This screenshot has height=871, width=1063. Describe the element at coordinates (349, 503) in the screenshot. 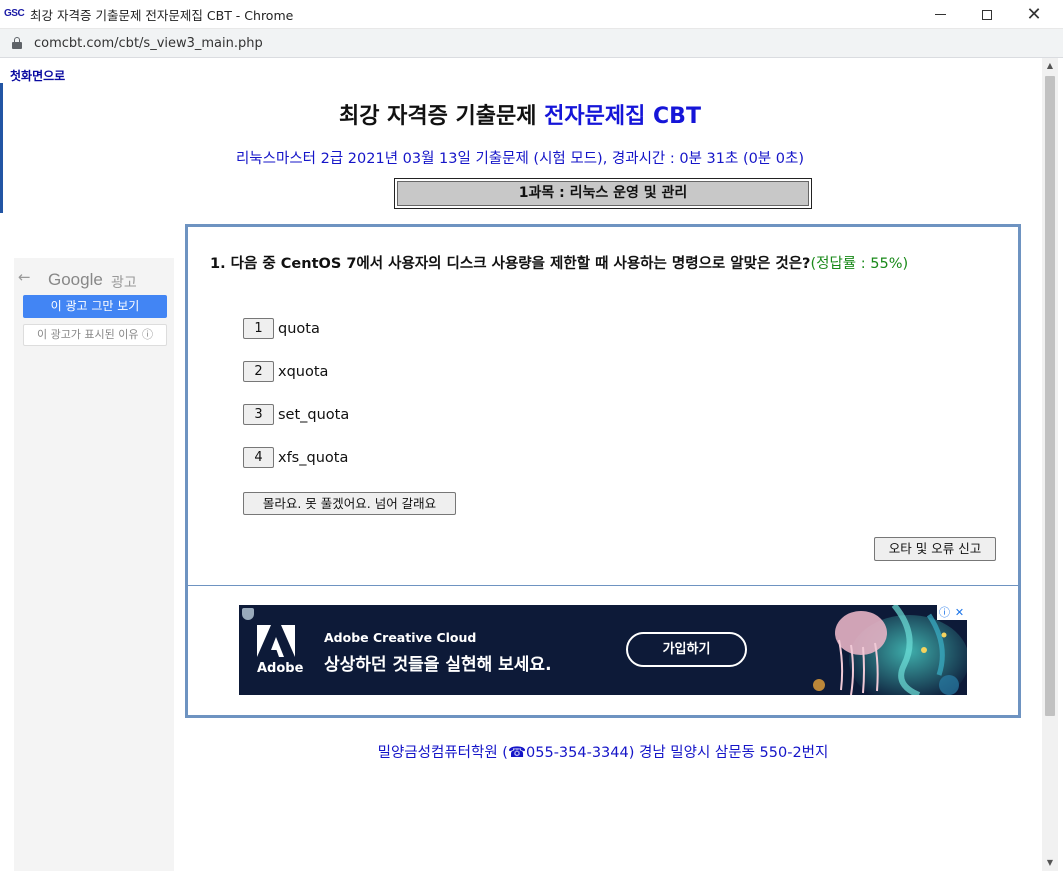

I see `skip-question-button: 몰라요. 못 풀겠어요. 넘어 갈래요` at that location.